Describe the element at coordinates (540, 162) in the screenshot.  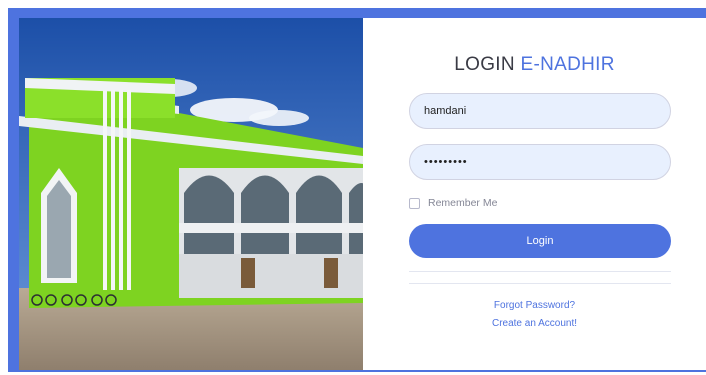
I see `password-input` at that location.